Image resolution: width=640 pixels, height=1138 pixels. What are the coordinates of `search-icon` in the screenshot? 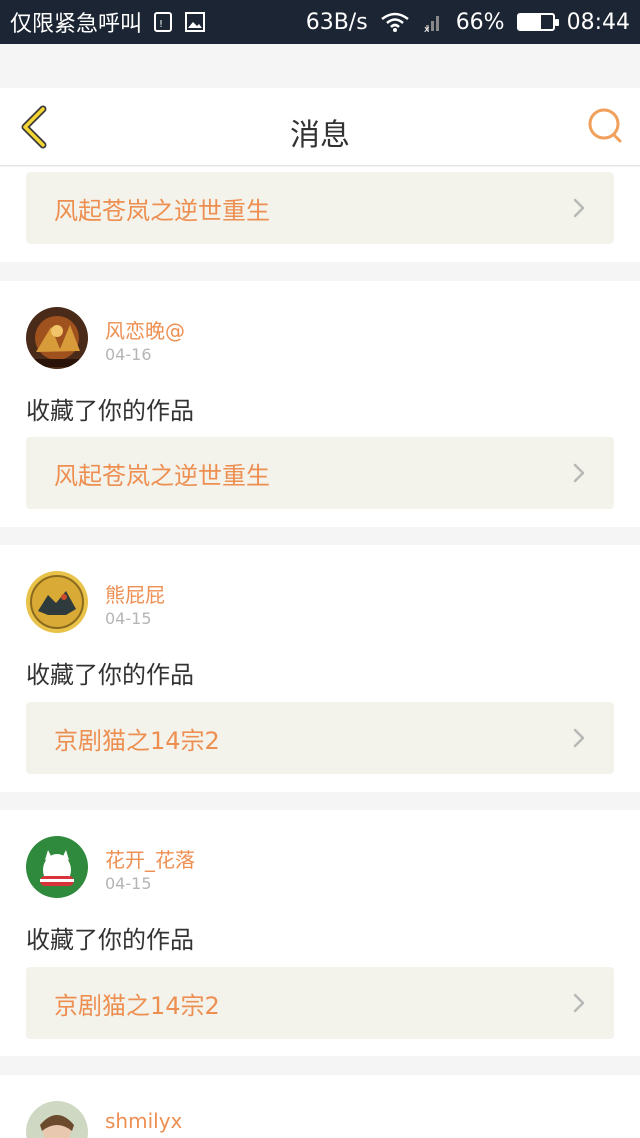 It's located at (605, 125).